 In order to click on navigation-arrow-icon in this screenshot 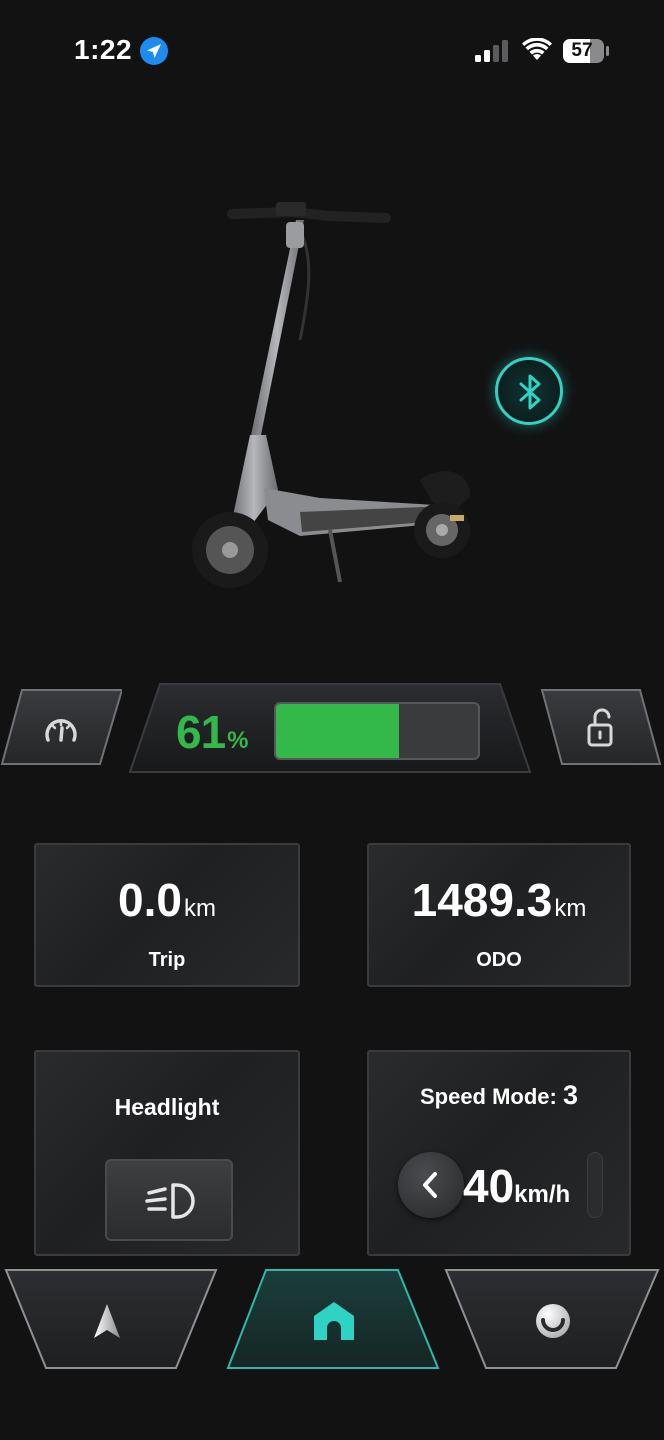, I will do `click(107, 1321)`.